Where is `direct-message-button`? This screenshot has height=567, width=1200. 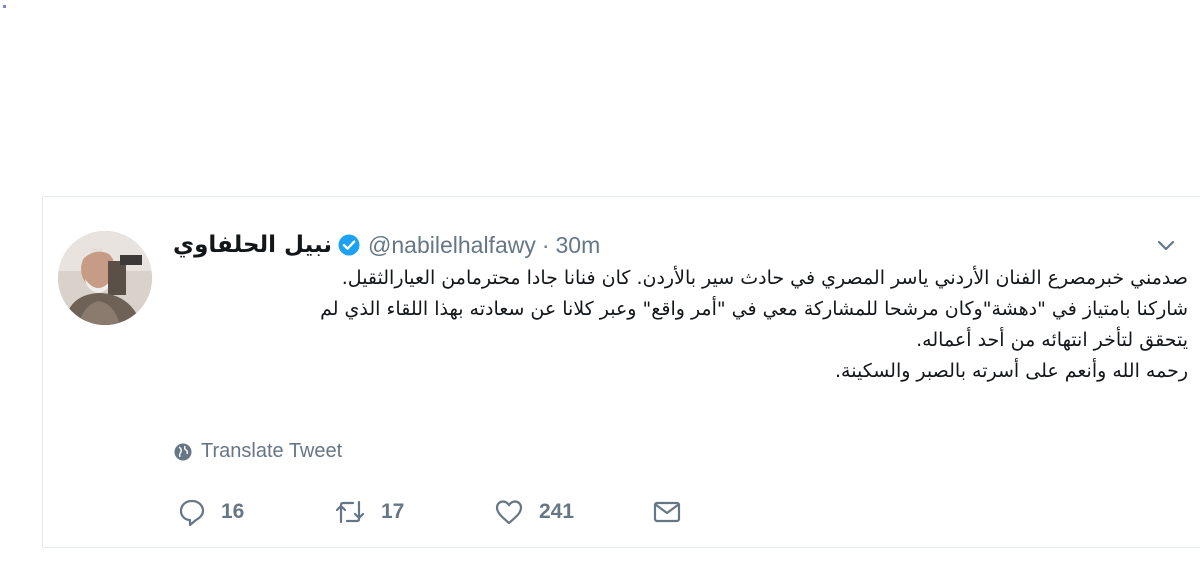 direct-message-button is located at coordinates (667, 512).